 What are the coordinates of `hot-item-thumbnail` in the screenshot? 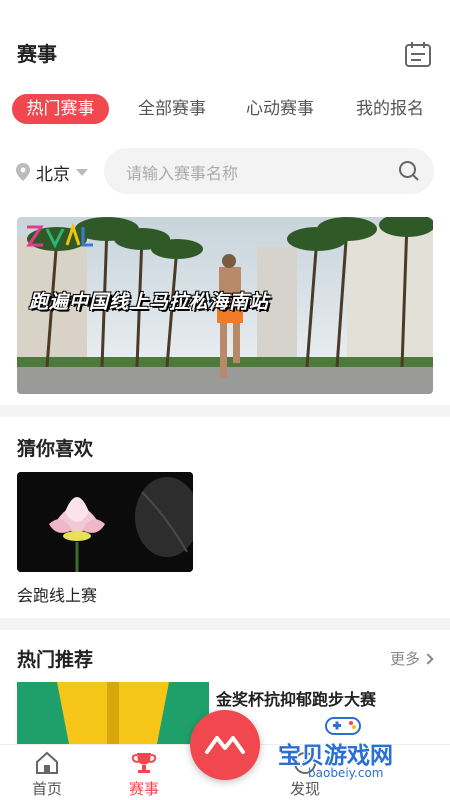 It's located at (113, 713).